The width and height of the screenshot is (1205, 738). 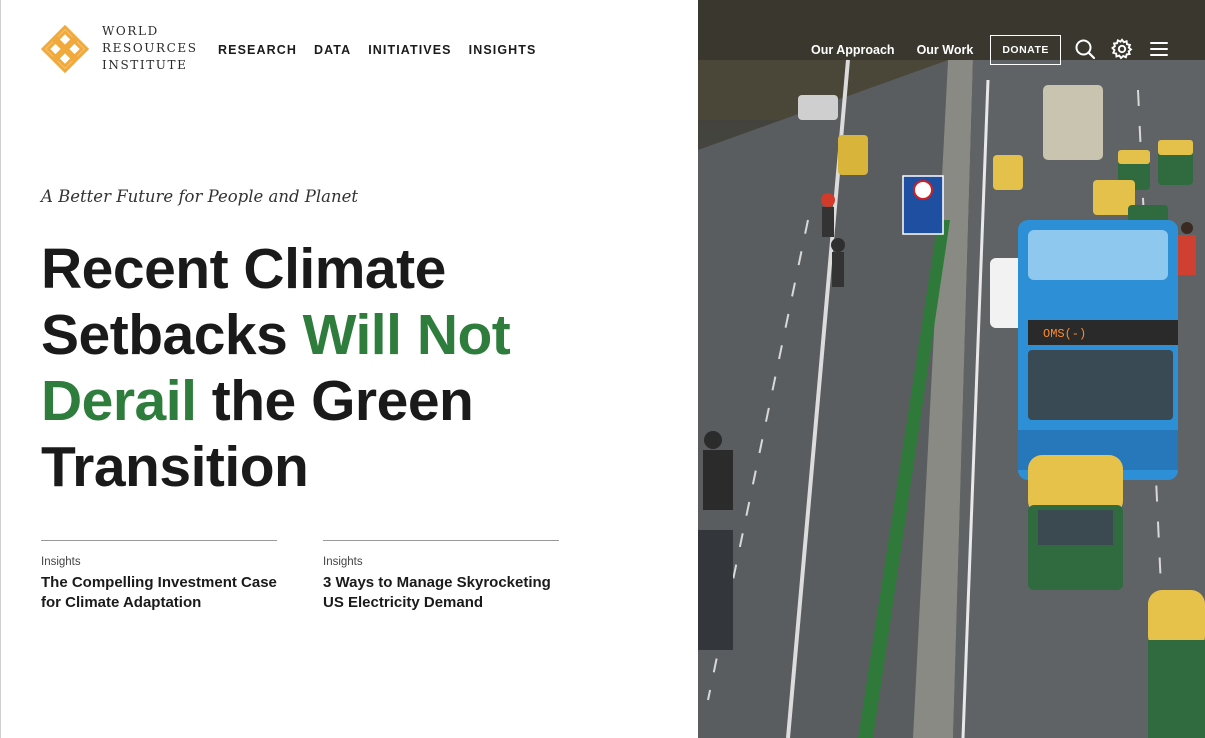 I want to click on nav-research: RESEARCH, so click(x=257, y=50).